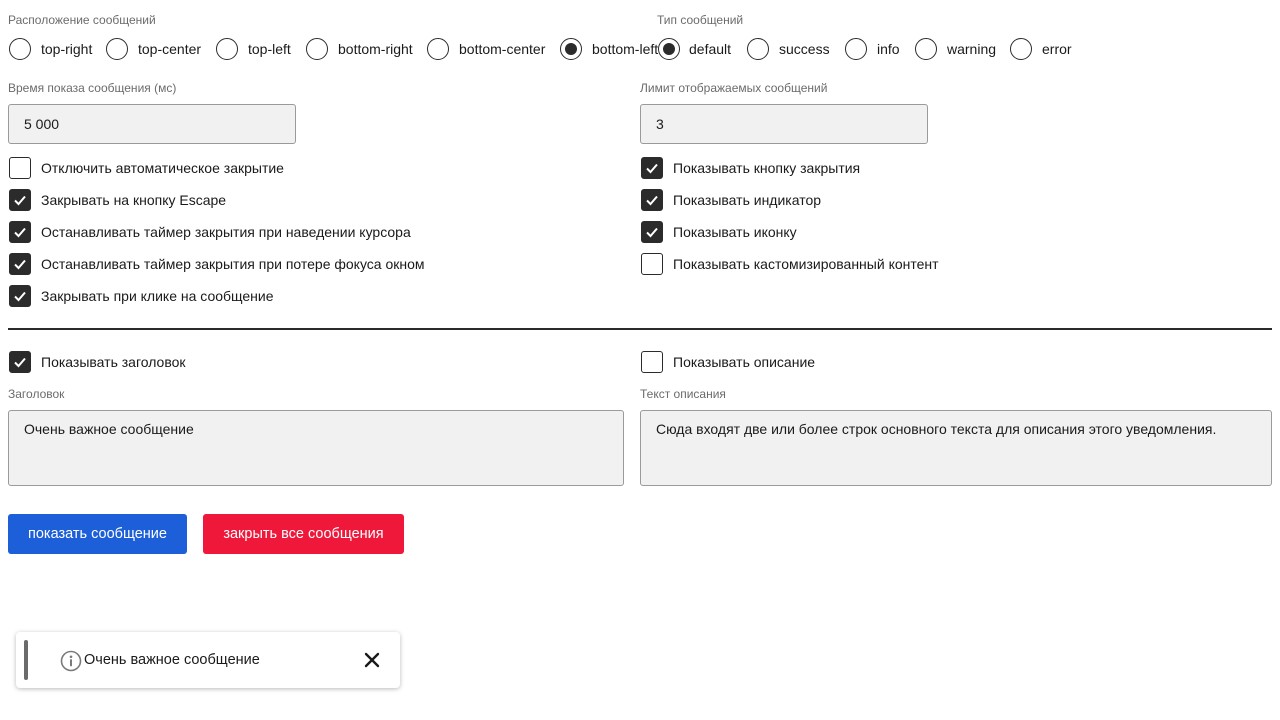  I want to click on checkbox-label: Показывать кнопку закрытия, so click(767, 168).